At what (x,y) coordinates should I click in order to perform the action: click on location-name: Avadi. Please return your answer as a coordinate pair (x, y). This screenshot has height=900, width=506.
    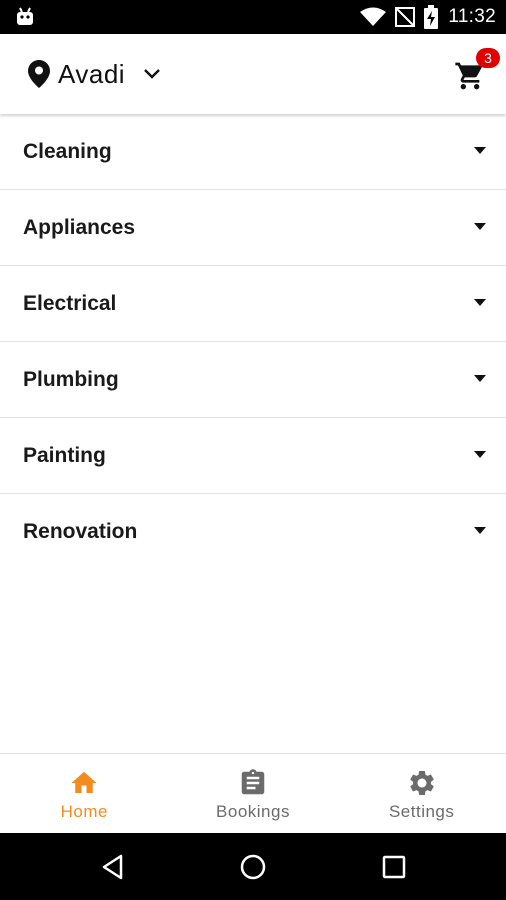
    Looking at the image, I should click on (92, 73).